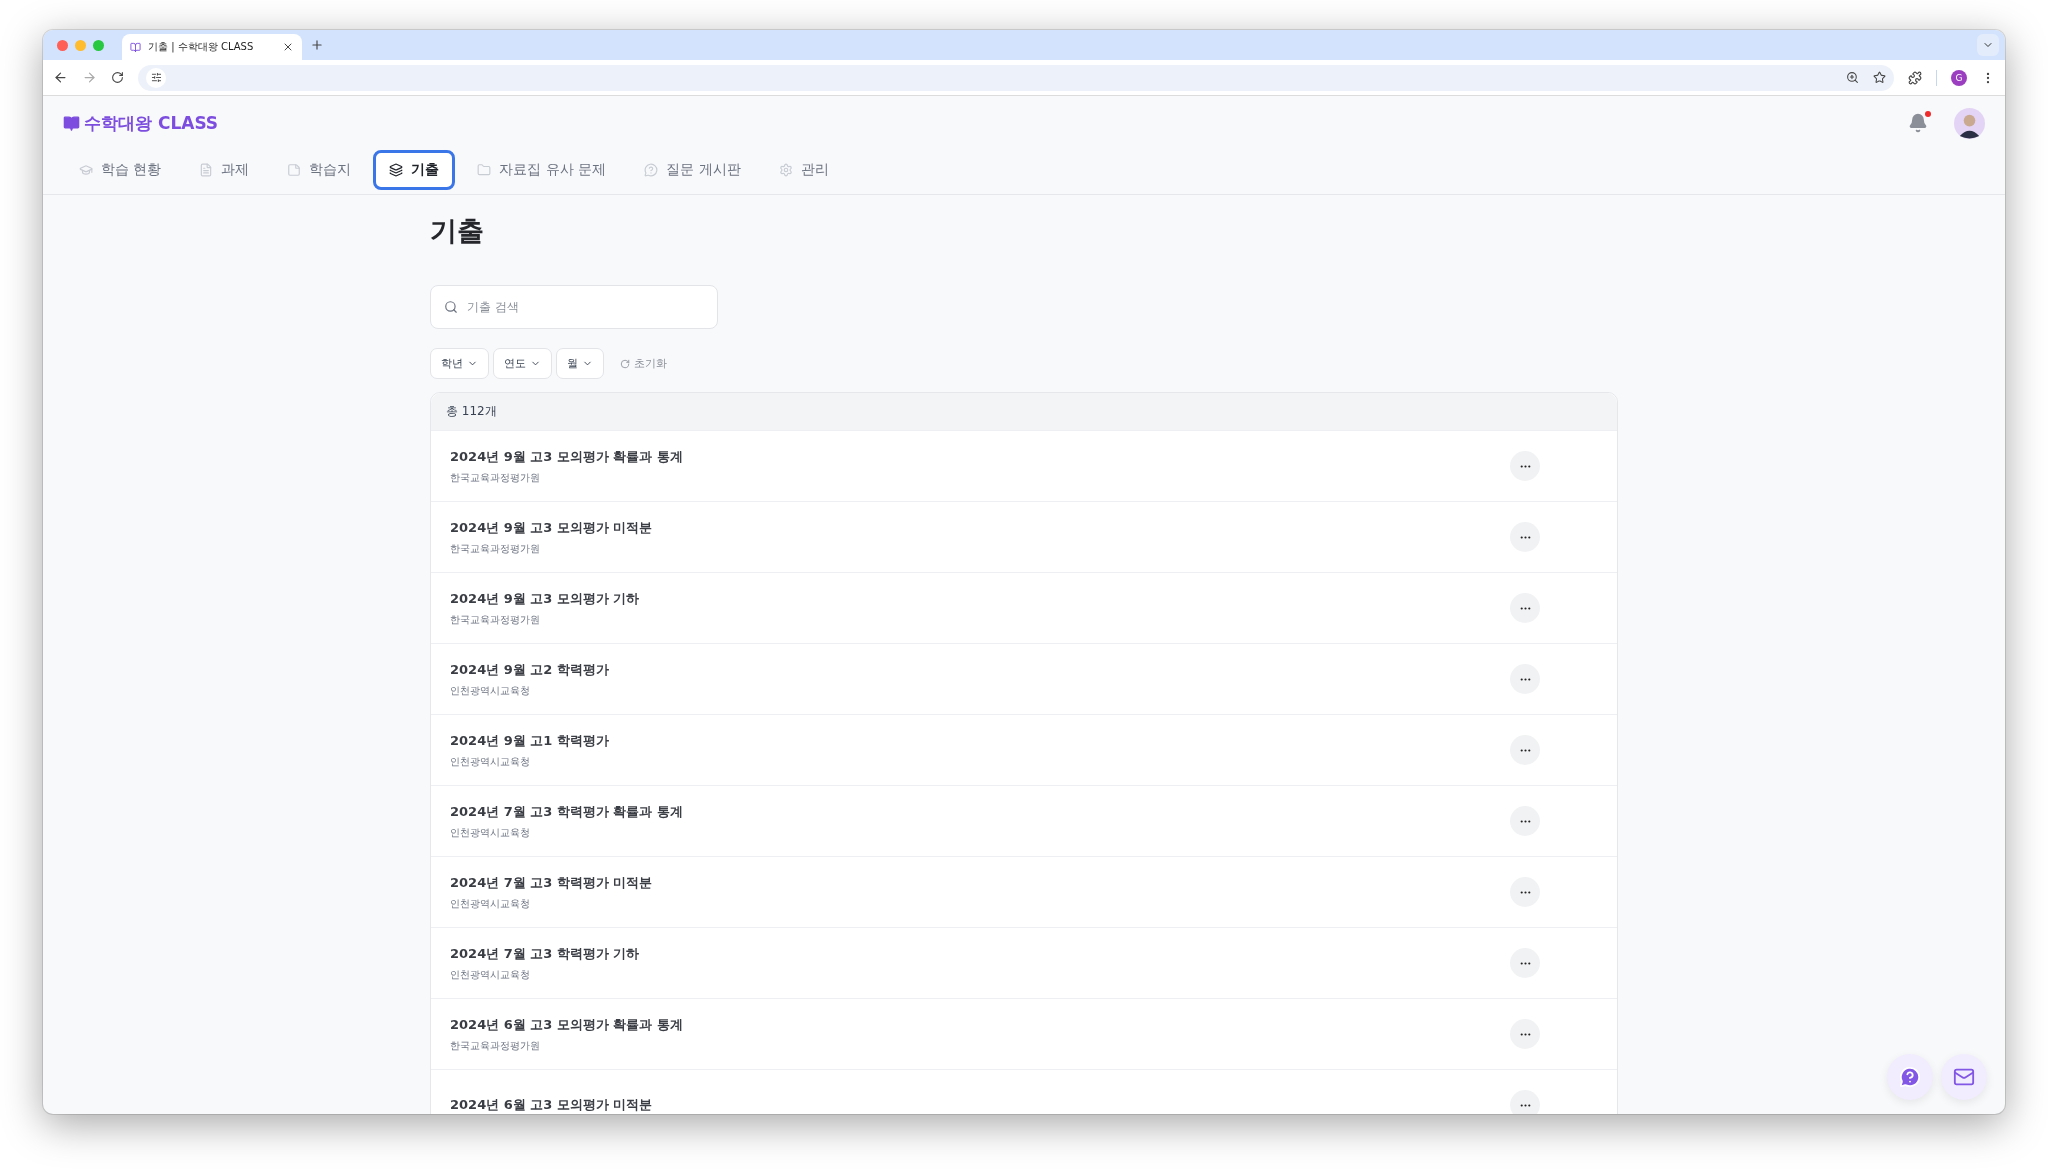  Describe the element at coordinates (530, 740) in the screenshot. I see `exam-title: 2024년 9월 고1 학력평가` at that location.